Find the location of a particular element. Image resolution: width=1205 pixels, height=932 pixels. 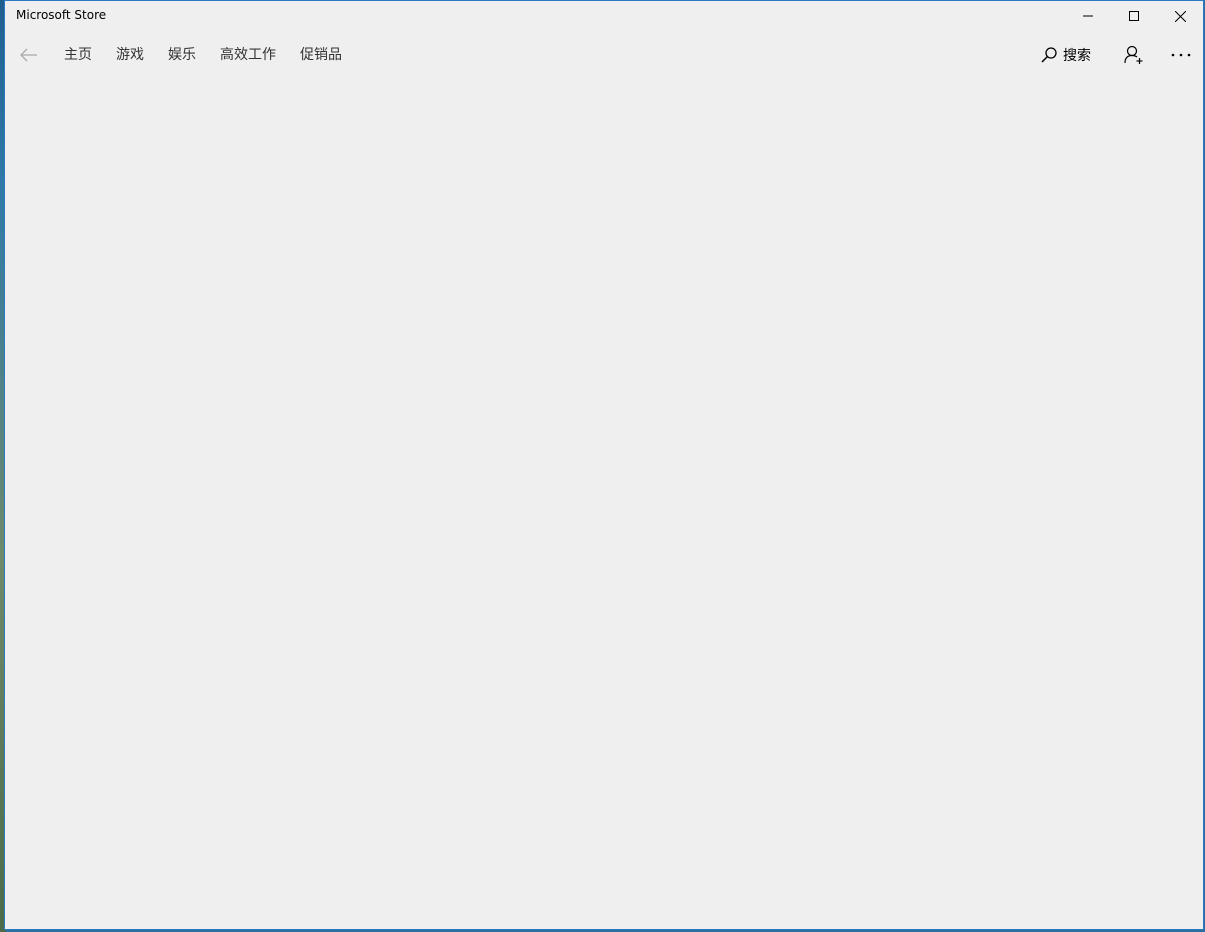

search-label: 搜索 is located at coordinates (1077, 56).